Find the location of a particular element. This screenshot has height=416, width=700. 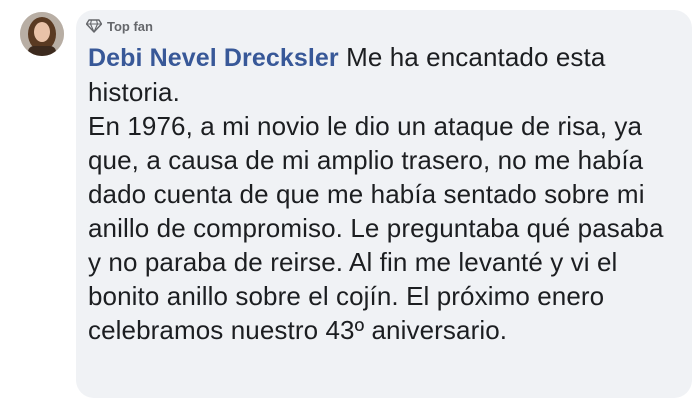

avatar is located at coordinates (42, 34).